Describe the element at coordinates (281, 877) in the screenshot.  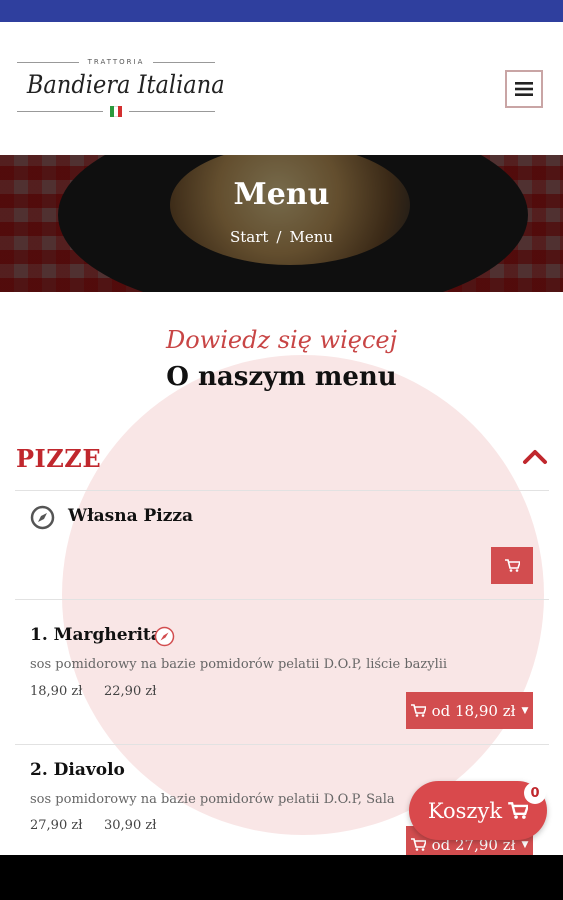
I see `system-navigation-bar` at that location.